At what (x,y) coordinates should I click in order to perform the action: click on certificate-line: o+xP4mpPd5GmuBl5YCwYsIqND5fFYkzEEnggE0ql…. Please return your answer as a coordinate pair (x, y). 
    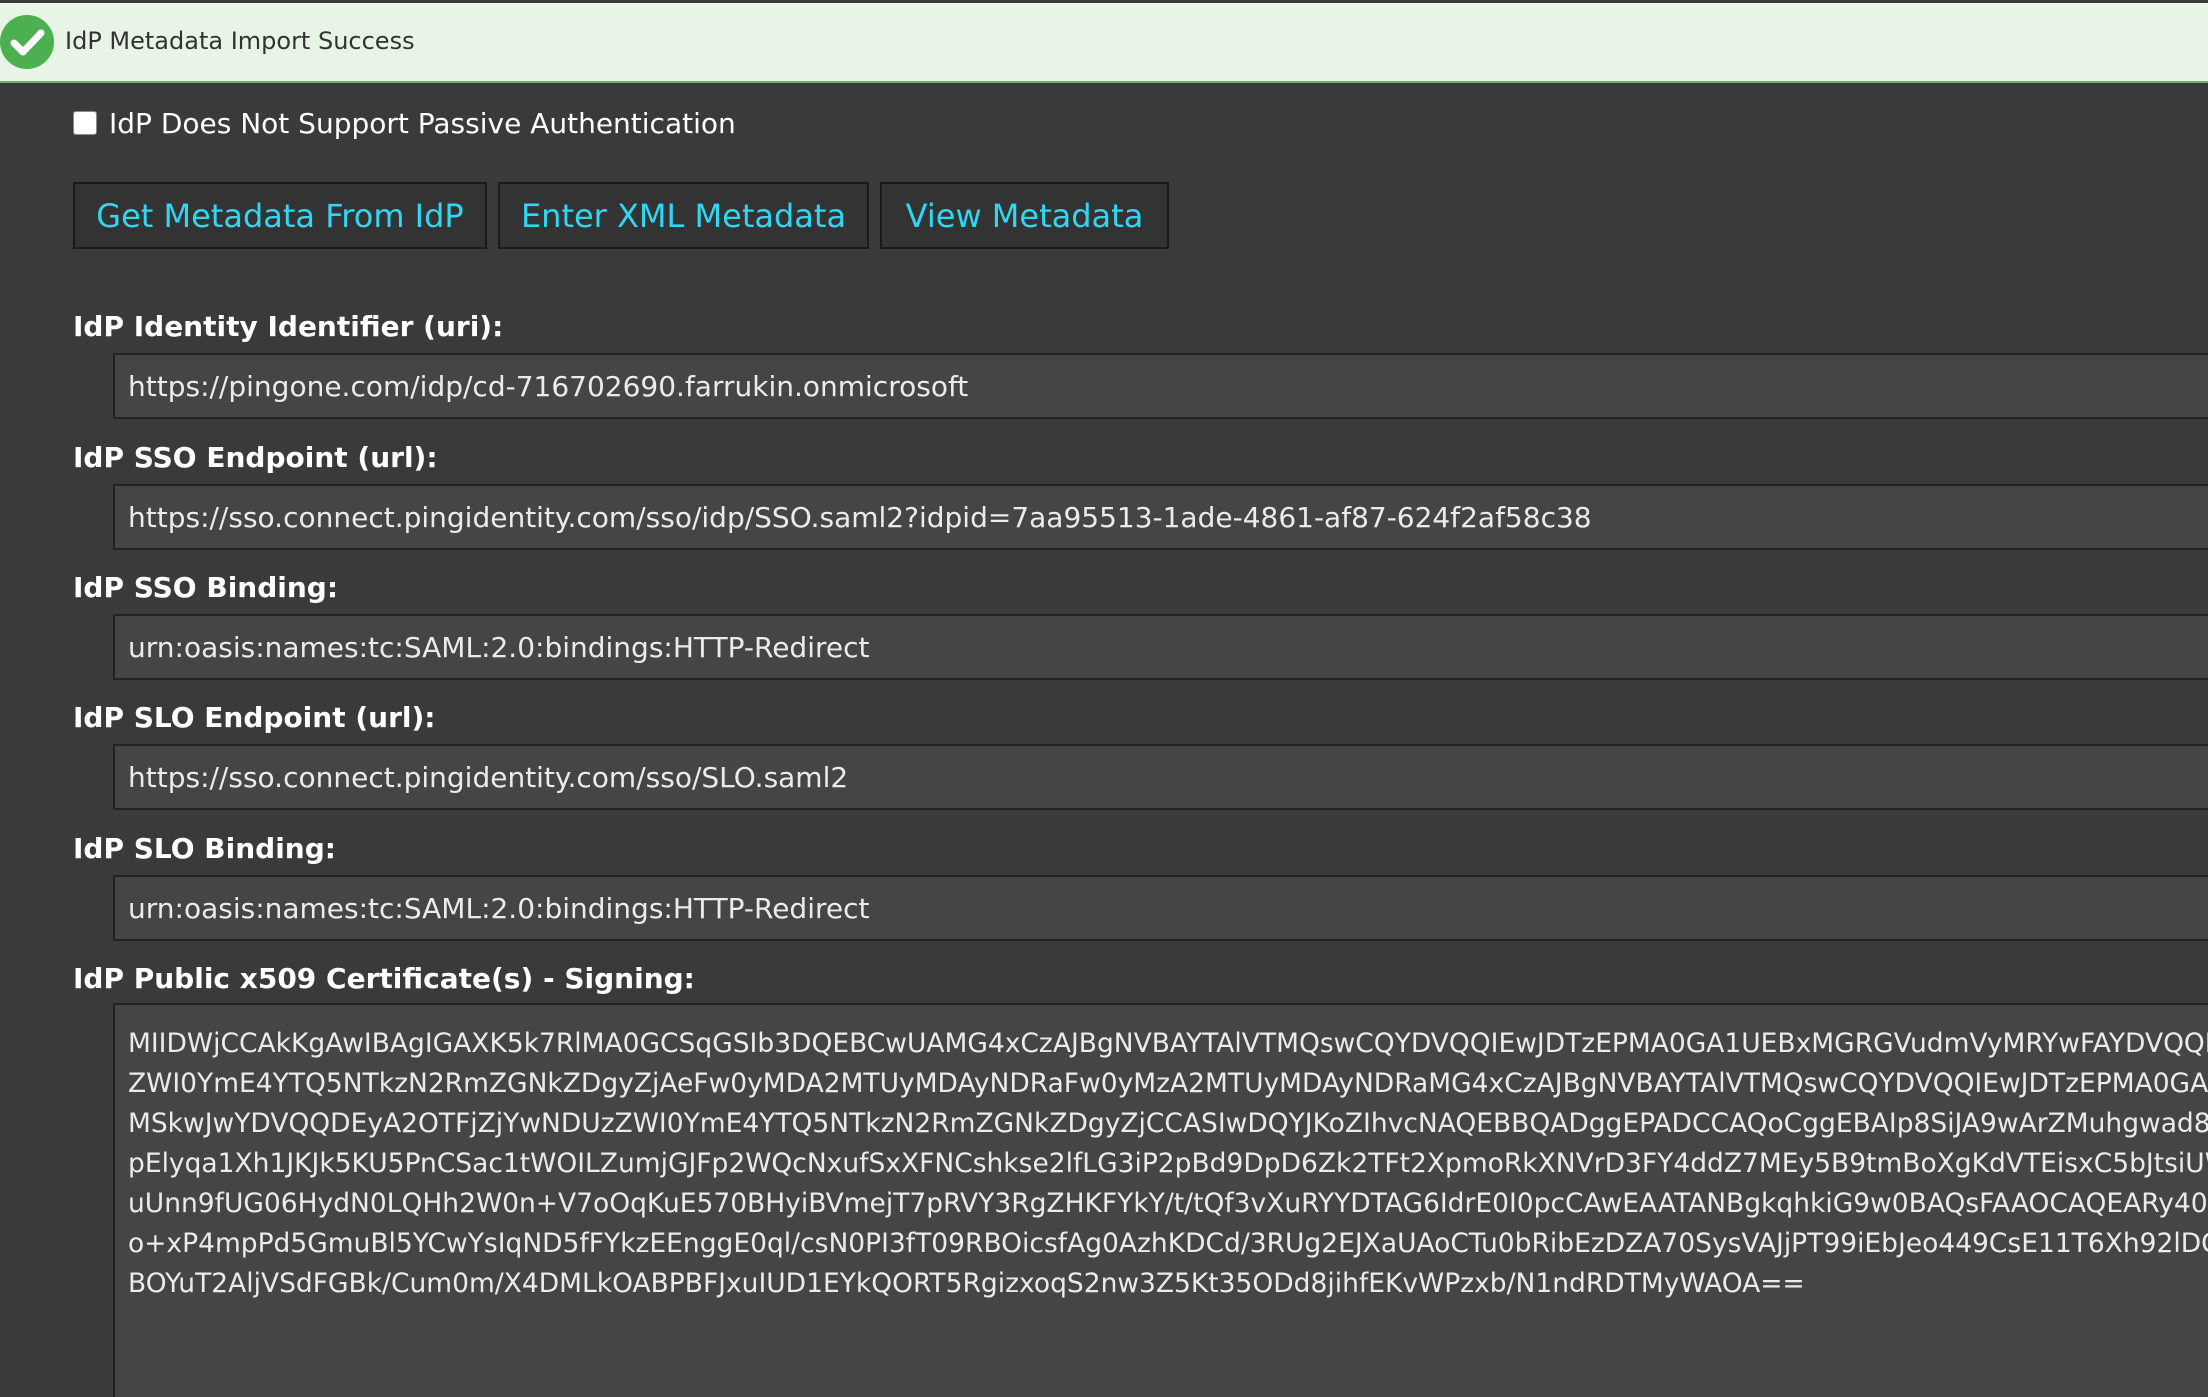
    Looking at the image, I should click on (1168, 1243).